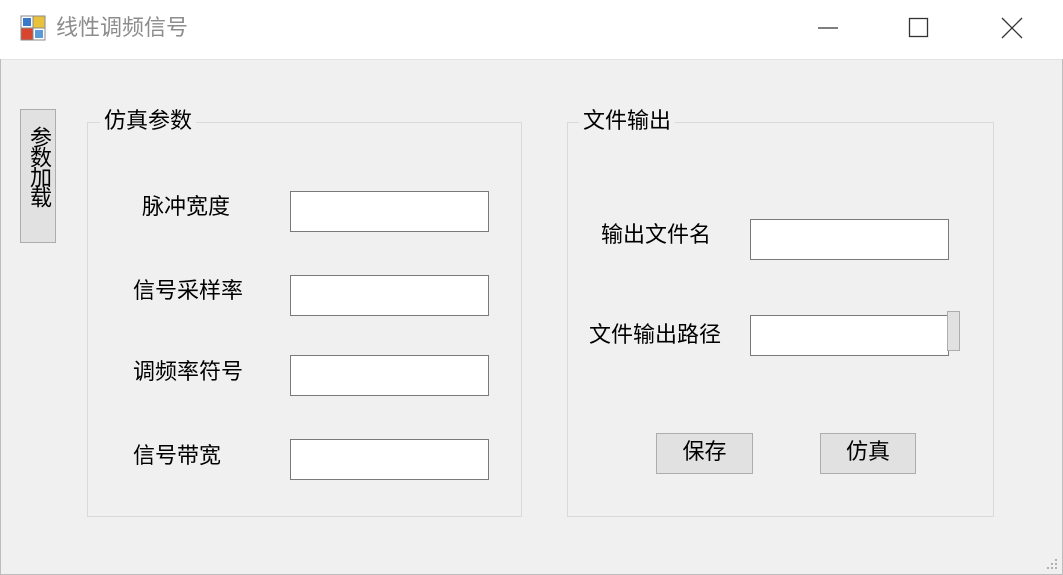 The height and width of the screenshot is (575, 1063). What do you see at coordinates (122, 28) in the screenshot?
I see `window-title: 线性调频信号` at bounding box center [122, 28].